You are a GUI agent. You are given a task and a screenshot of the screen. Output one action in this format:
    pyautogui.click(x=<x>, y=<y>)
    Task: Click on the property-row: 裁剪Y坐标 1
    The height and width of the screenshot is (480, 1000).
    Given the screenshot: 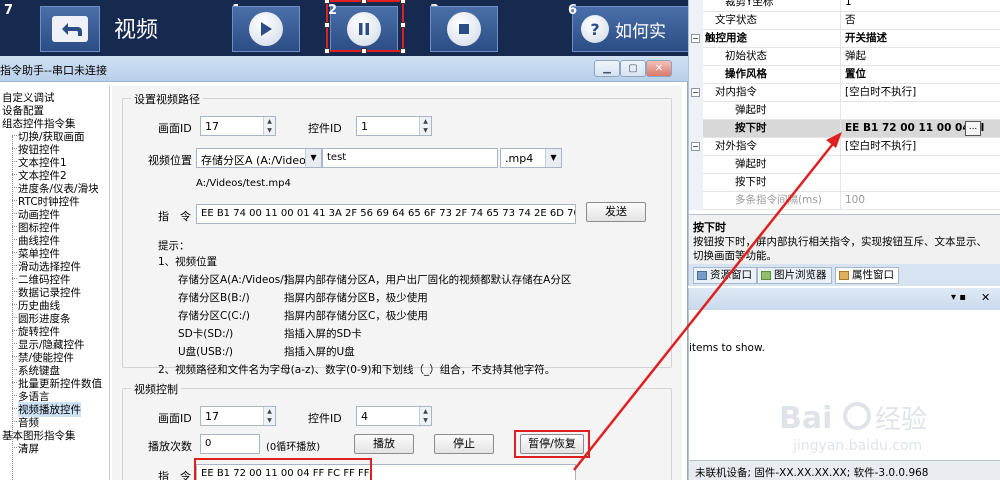 What is the action you would take?
    pyautogui.click(x=844, y=6)
    